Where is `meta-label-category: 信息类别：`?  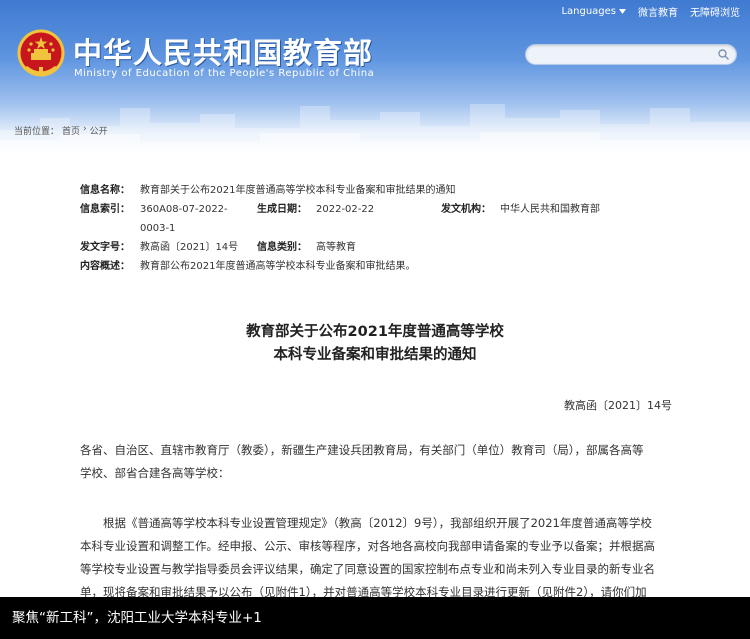 meta-label-category: 信息类别： is located at coordinates (282, 247).